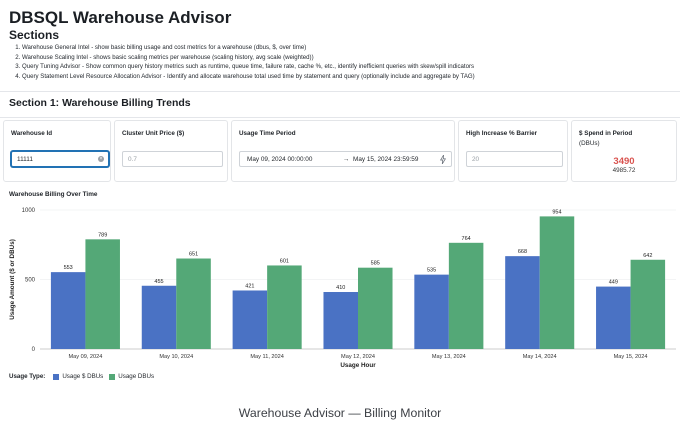 The image size is (680, 423). What do you see at coordinates (358, 365) in the screenshot?
I see `x-axis-label: Usage Hour` at bounding box center [358, 365].